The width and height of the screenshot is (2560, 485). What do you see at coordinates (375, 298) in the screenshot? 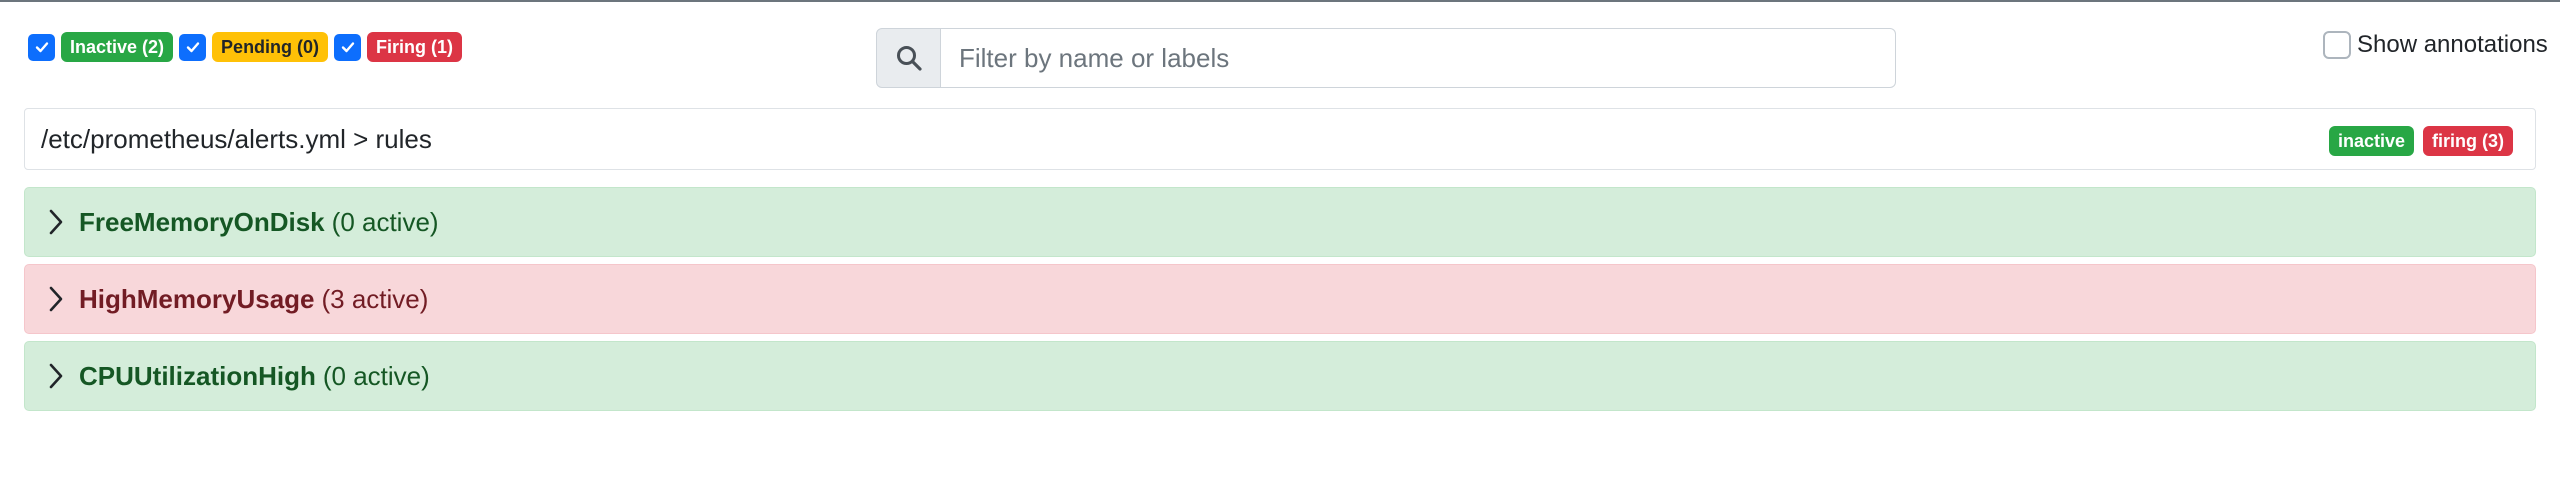
I see `rule-active-count: (3 active)` at bounding box center [375, 298].